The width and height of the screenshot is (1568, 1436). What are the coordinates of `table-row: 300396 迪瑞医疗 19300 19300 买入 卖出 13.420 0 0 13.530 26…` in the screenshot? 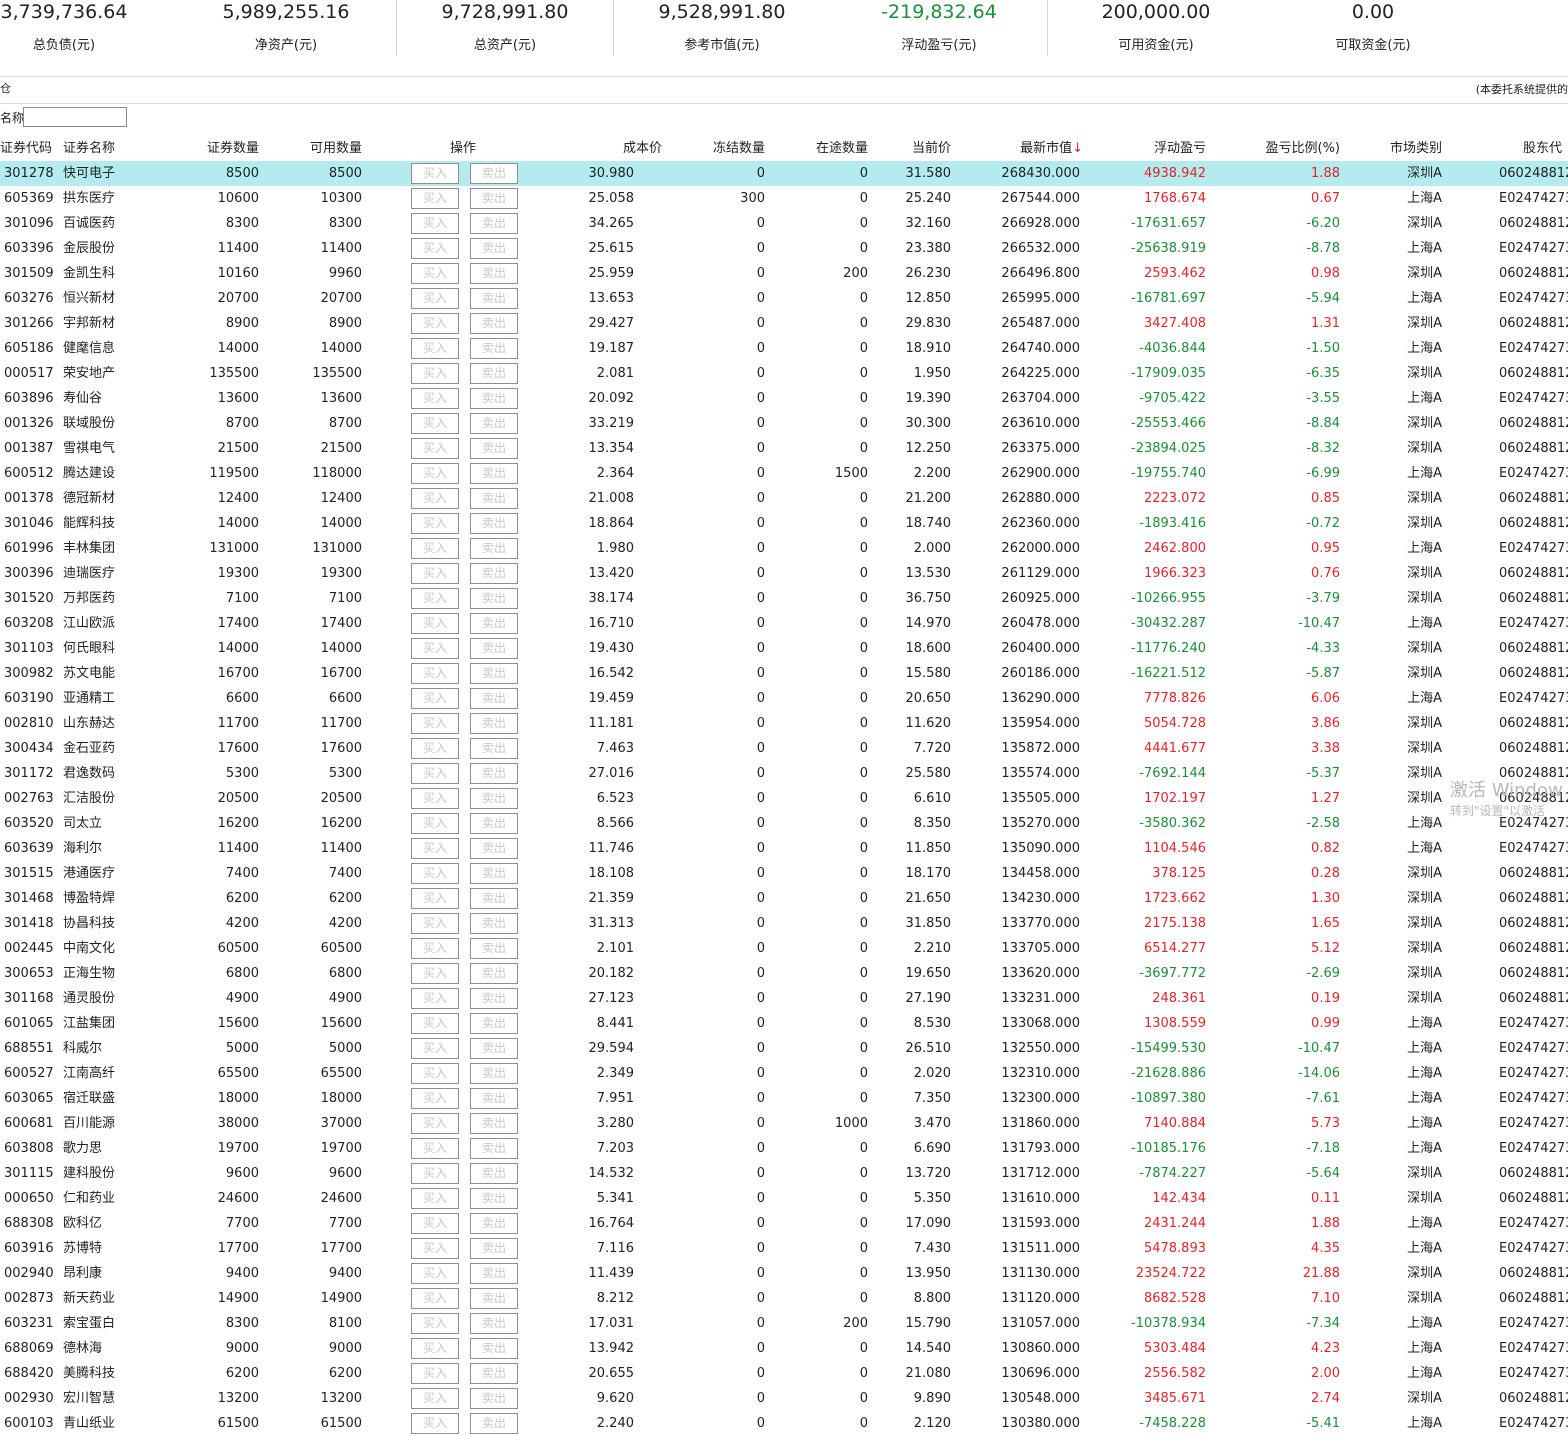 It's located at (784, 573).